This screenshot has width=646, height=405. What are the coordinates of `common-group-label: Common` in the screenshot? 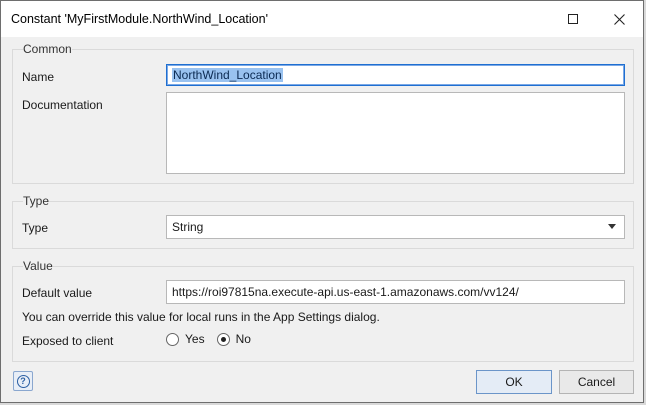 It's located at (47, 49).